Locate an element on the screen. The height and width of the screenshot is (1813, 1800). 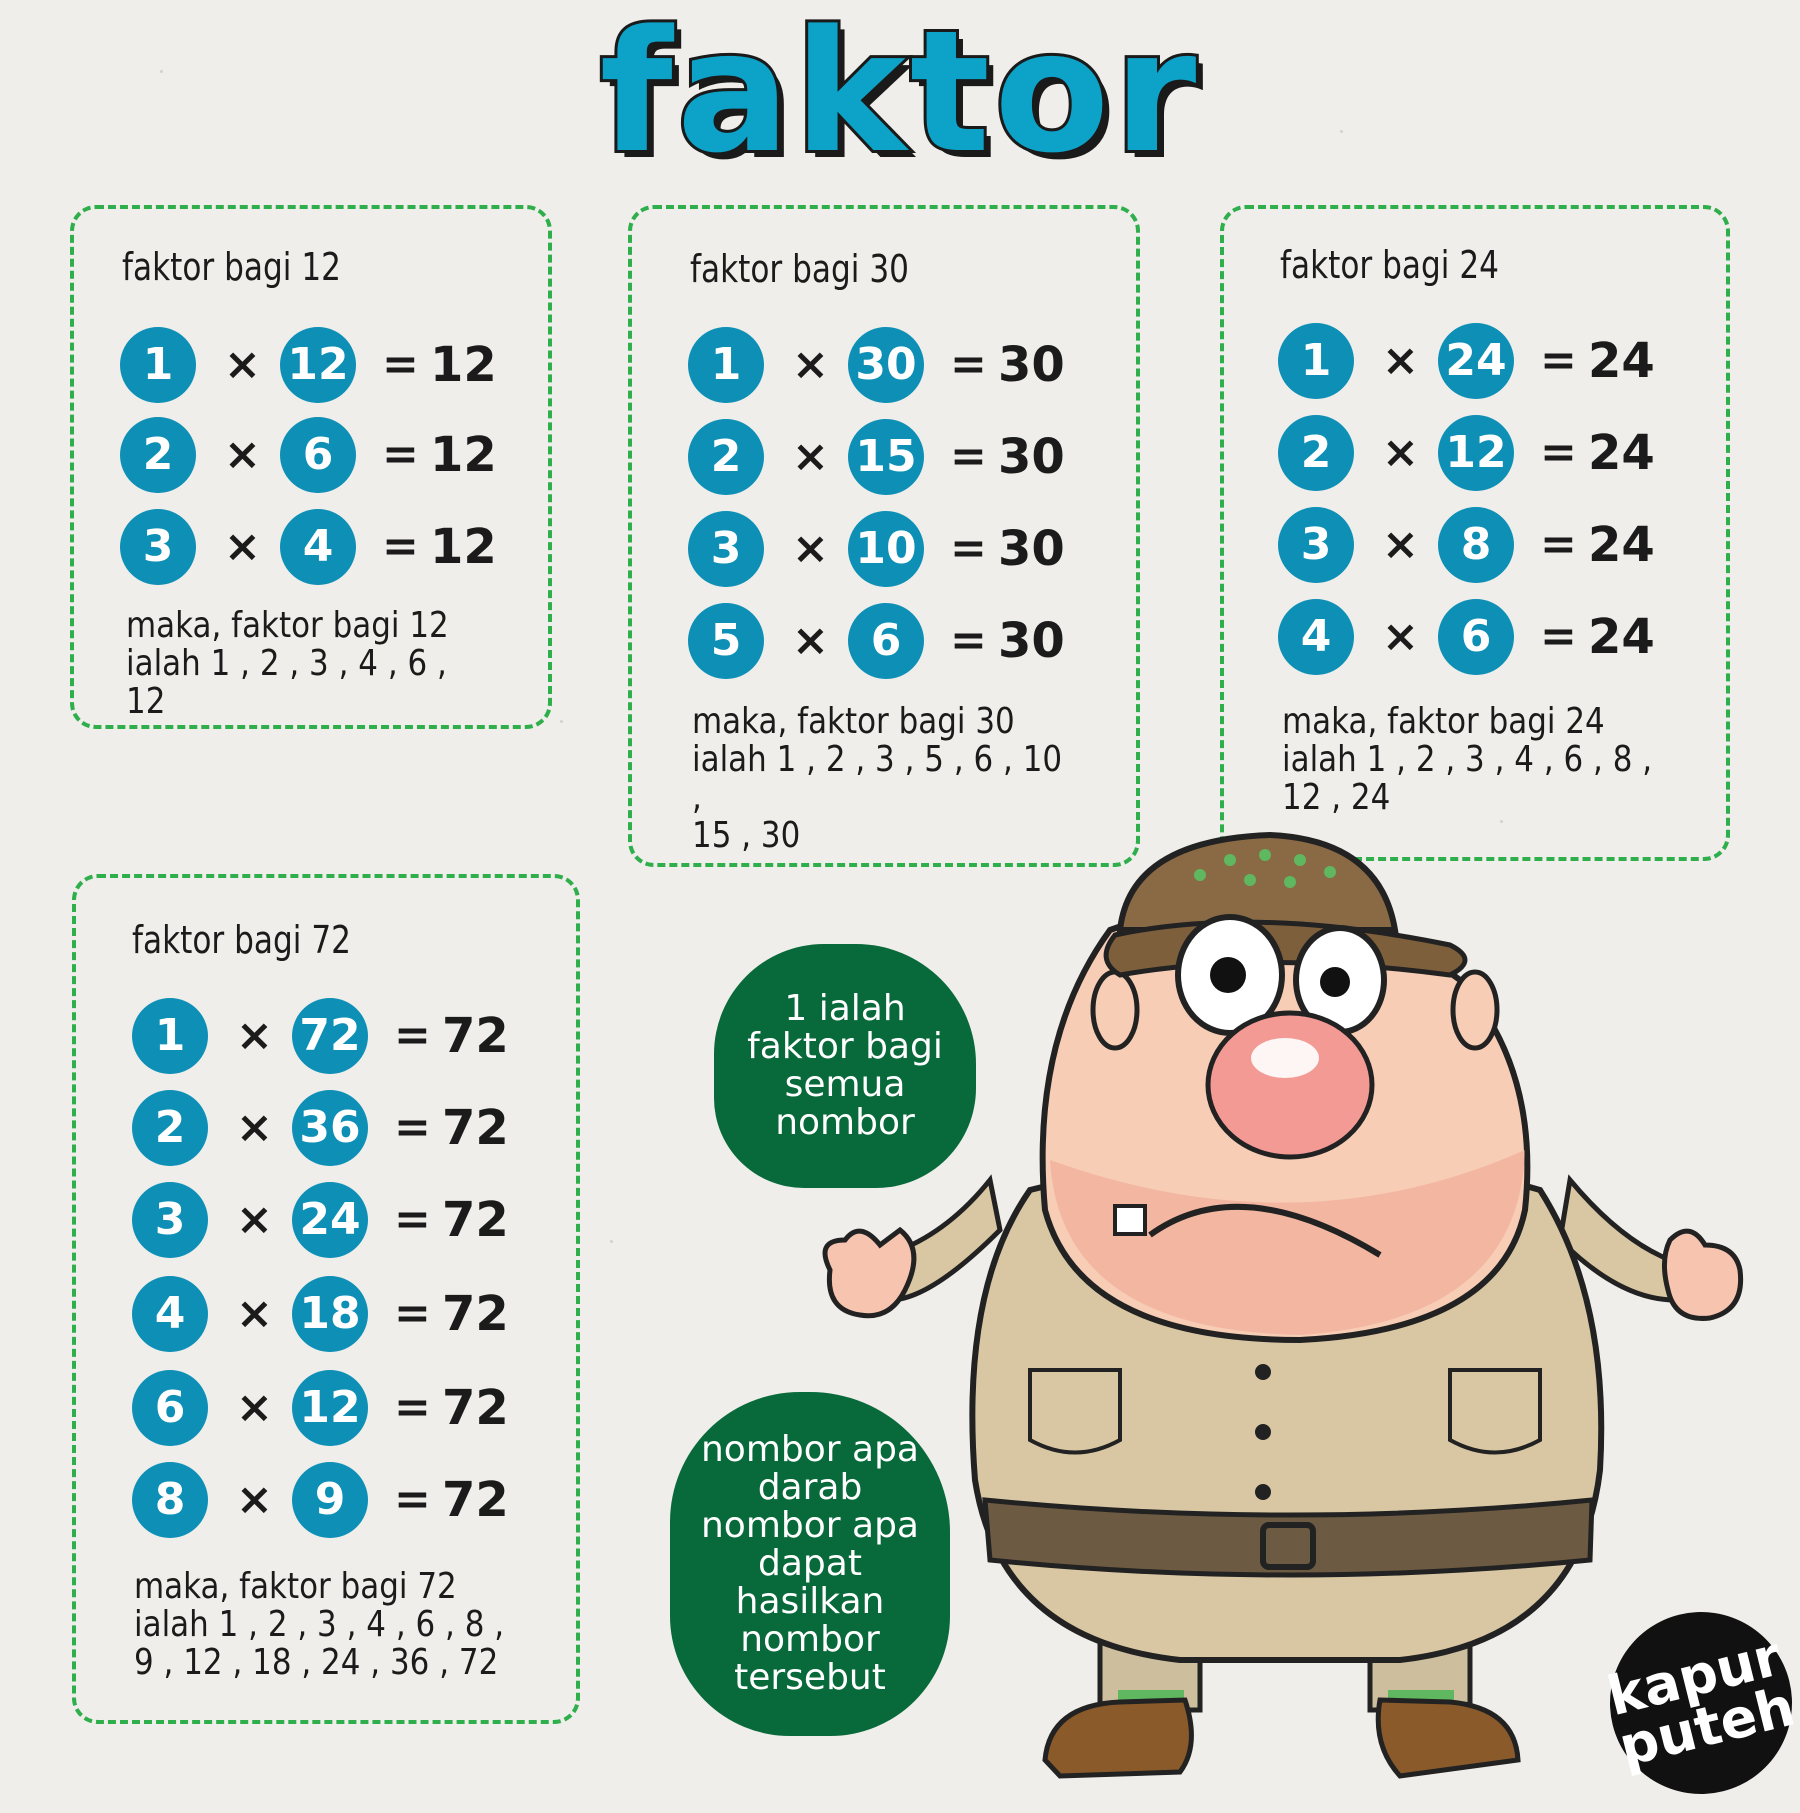
factor-b-circle: 15 is located at coordinates (886, 457).